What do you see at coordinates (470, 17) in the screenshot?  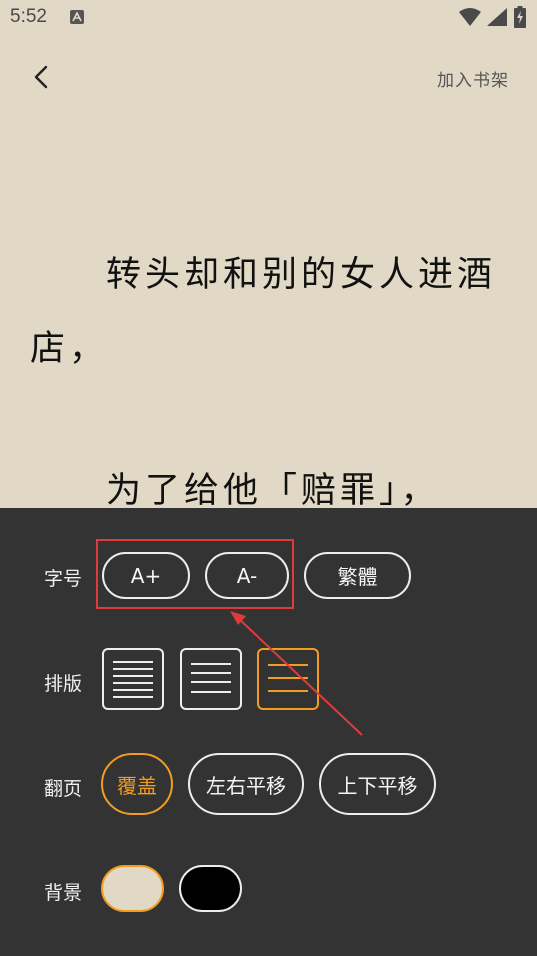 I see `wifi-icon` at bounding box center [470, 17].